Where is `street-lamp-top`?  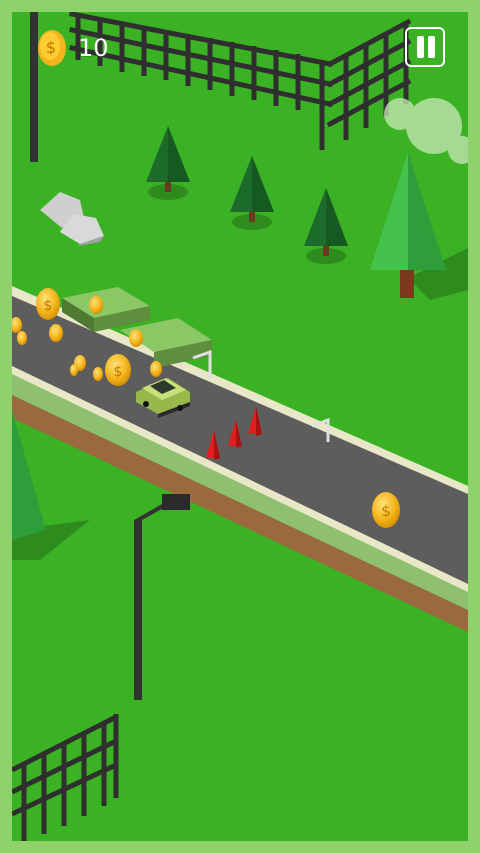
street-lamp-top is located at coordinates (34, 87).